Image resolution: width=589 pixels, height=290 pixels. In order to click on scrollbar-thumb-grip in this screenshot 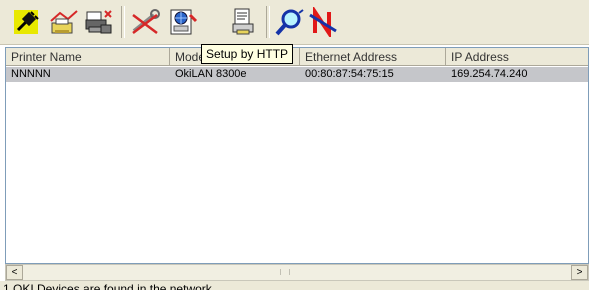, I will do `click(285, 272)`.